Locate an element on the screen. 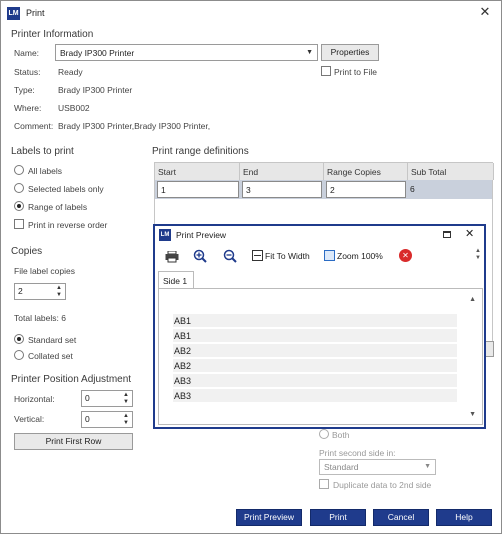 The image size is (502, 534). zoom-100-icon is located at coordinates (329, 255).